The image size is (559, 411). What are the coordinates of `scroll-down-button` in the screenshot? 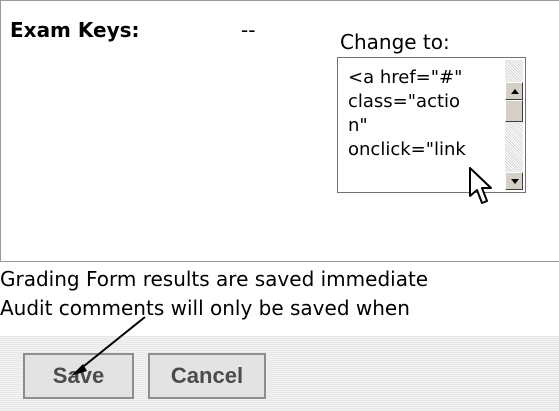 It's located at (514, 181).